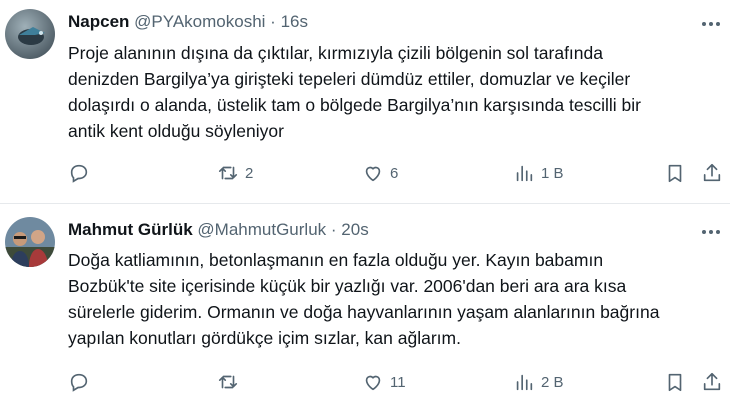  I want to click on like-count: 11, so click(398, 382).